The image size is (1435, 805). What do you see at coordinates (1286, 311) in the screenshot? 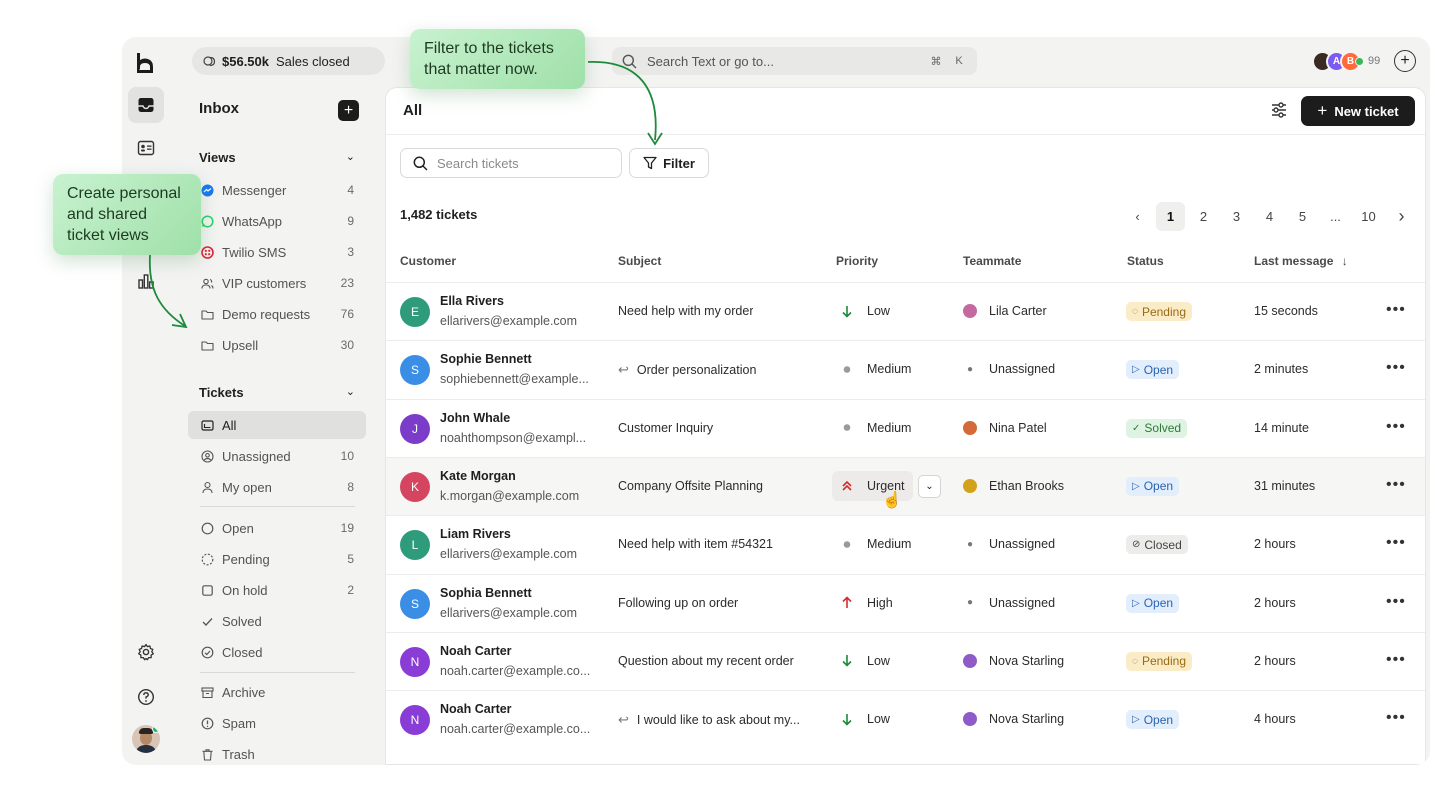
I see `last-message-time: 15 seconds` at bounding box center [1286, 311].